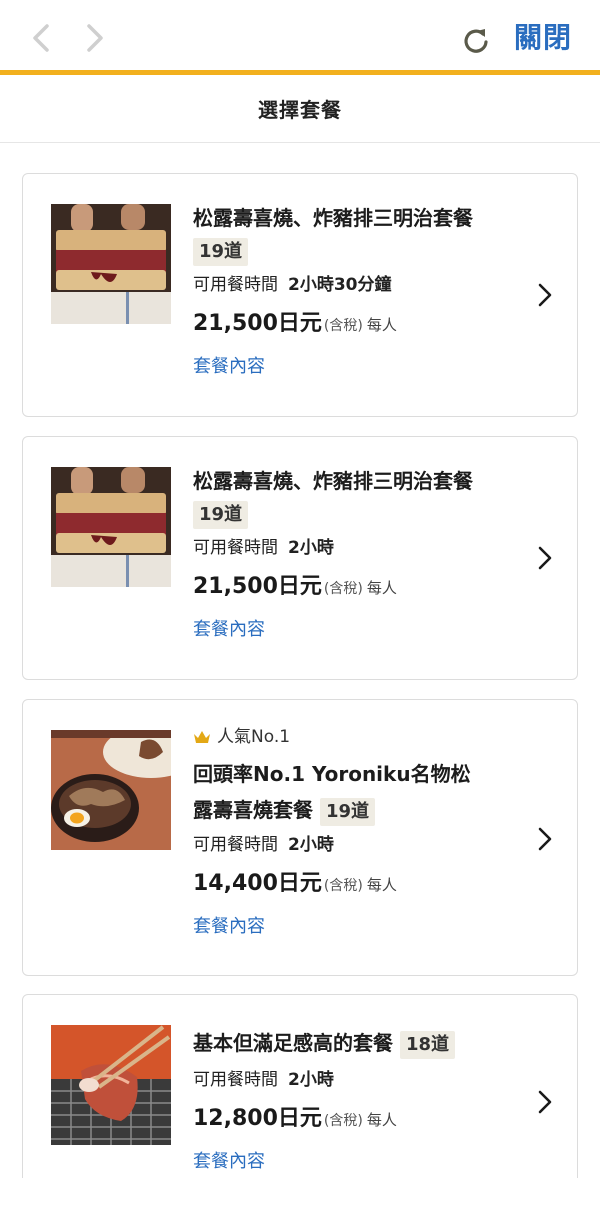 The width and height of the screenshot is (600, 1227). Describe the element at coordinates (543, 38) in the screenshot. I see `close-button: 關閉` at that location.